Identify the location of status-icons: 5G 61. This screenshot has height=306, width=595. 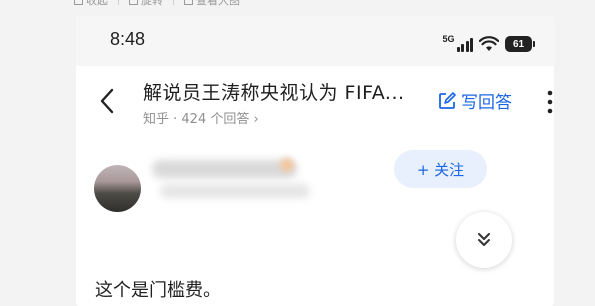
(488, 40).